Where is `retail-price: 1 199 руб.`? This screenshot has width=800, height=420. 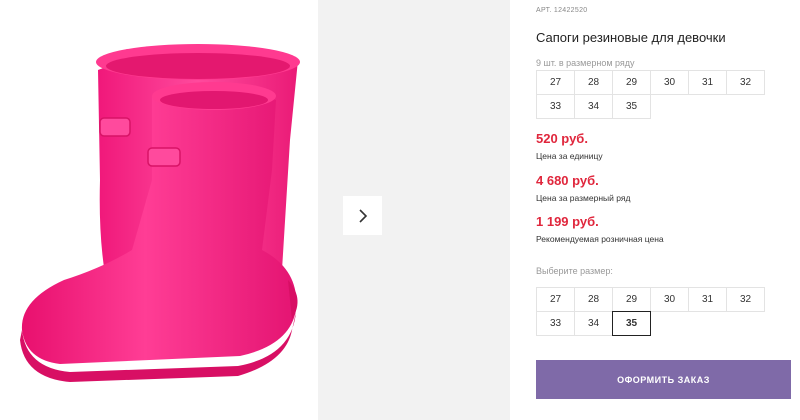
retail-price: 1 199 руб. is located at coordinates (567, 221).